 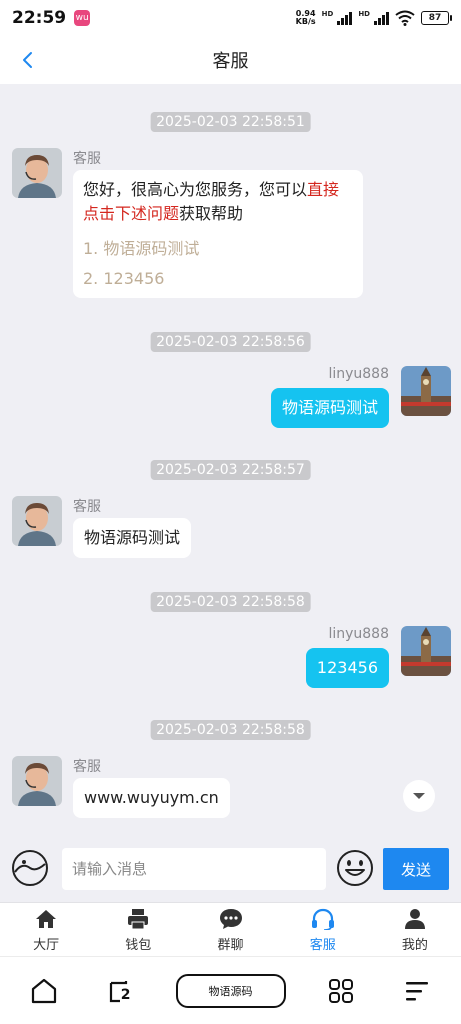 I want to click on caret-down-icon, so click(x=419, y=796).